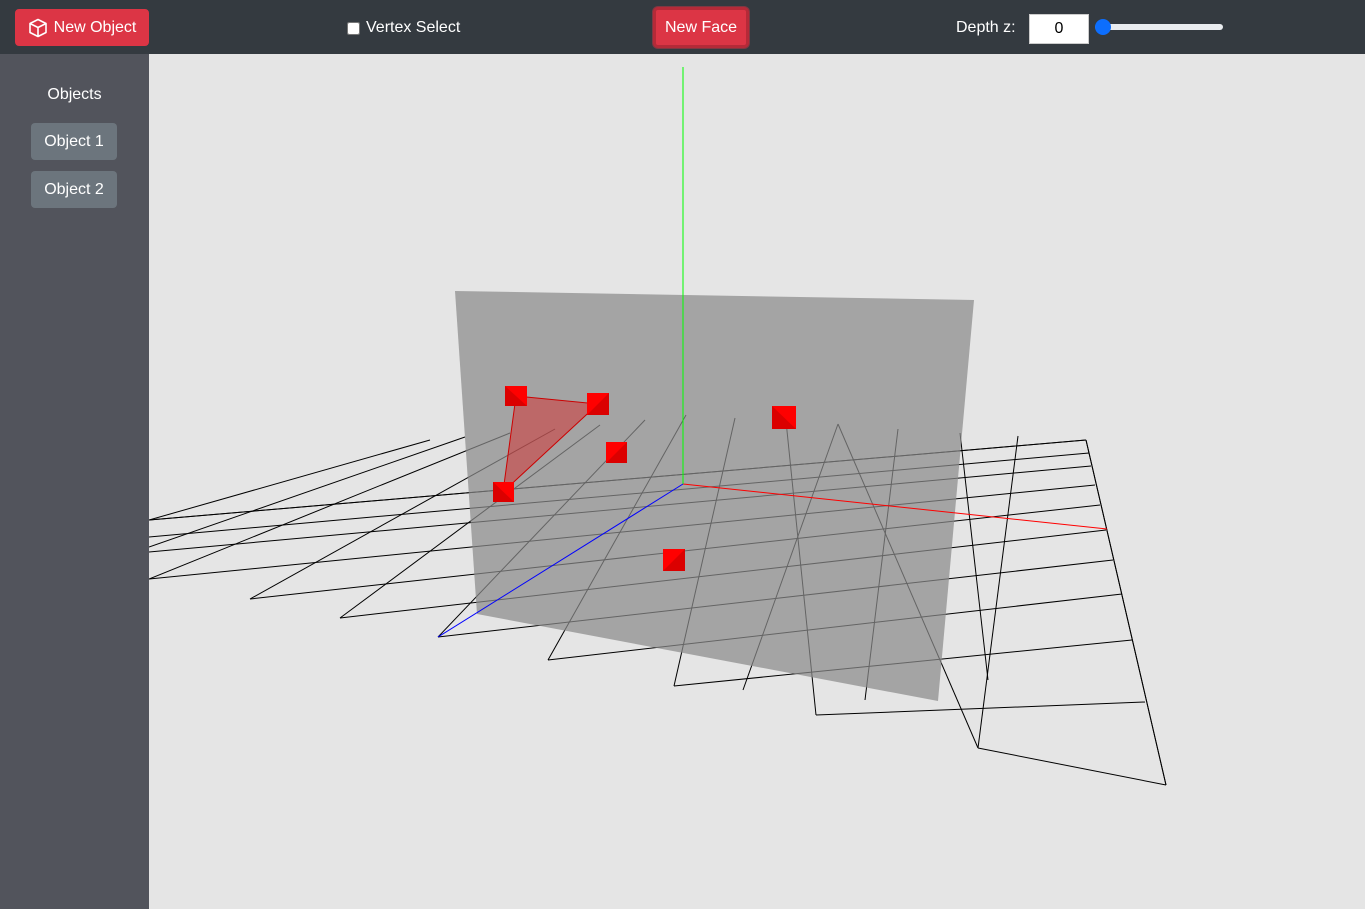 Image resolution: width=1365 pixels, height=909 pixels. I want to click on objects-sidebar: Objects Object 1 Object 2, so click(74, 481).